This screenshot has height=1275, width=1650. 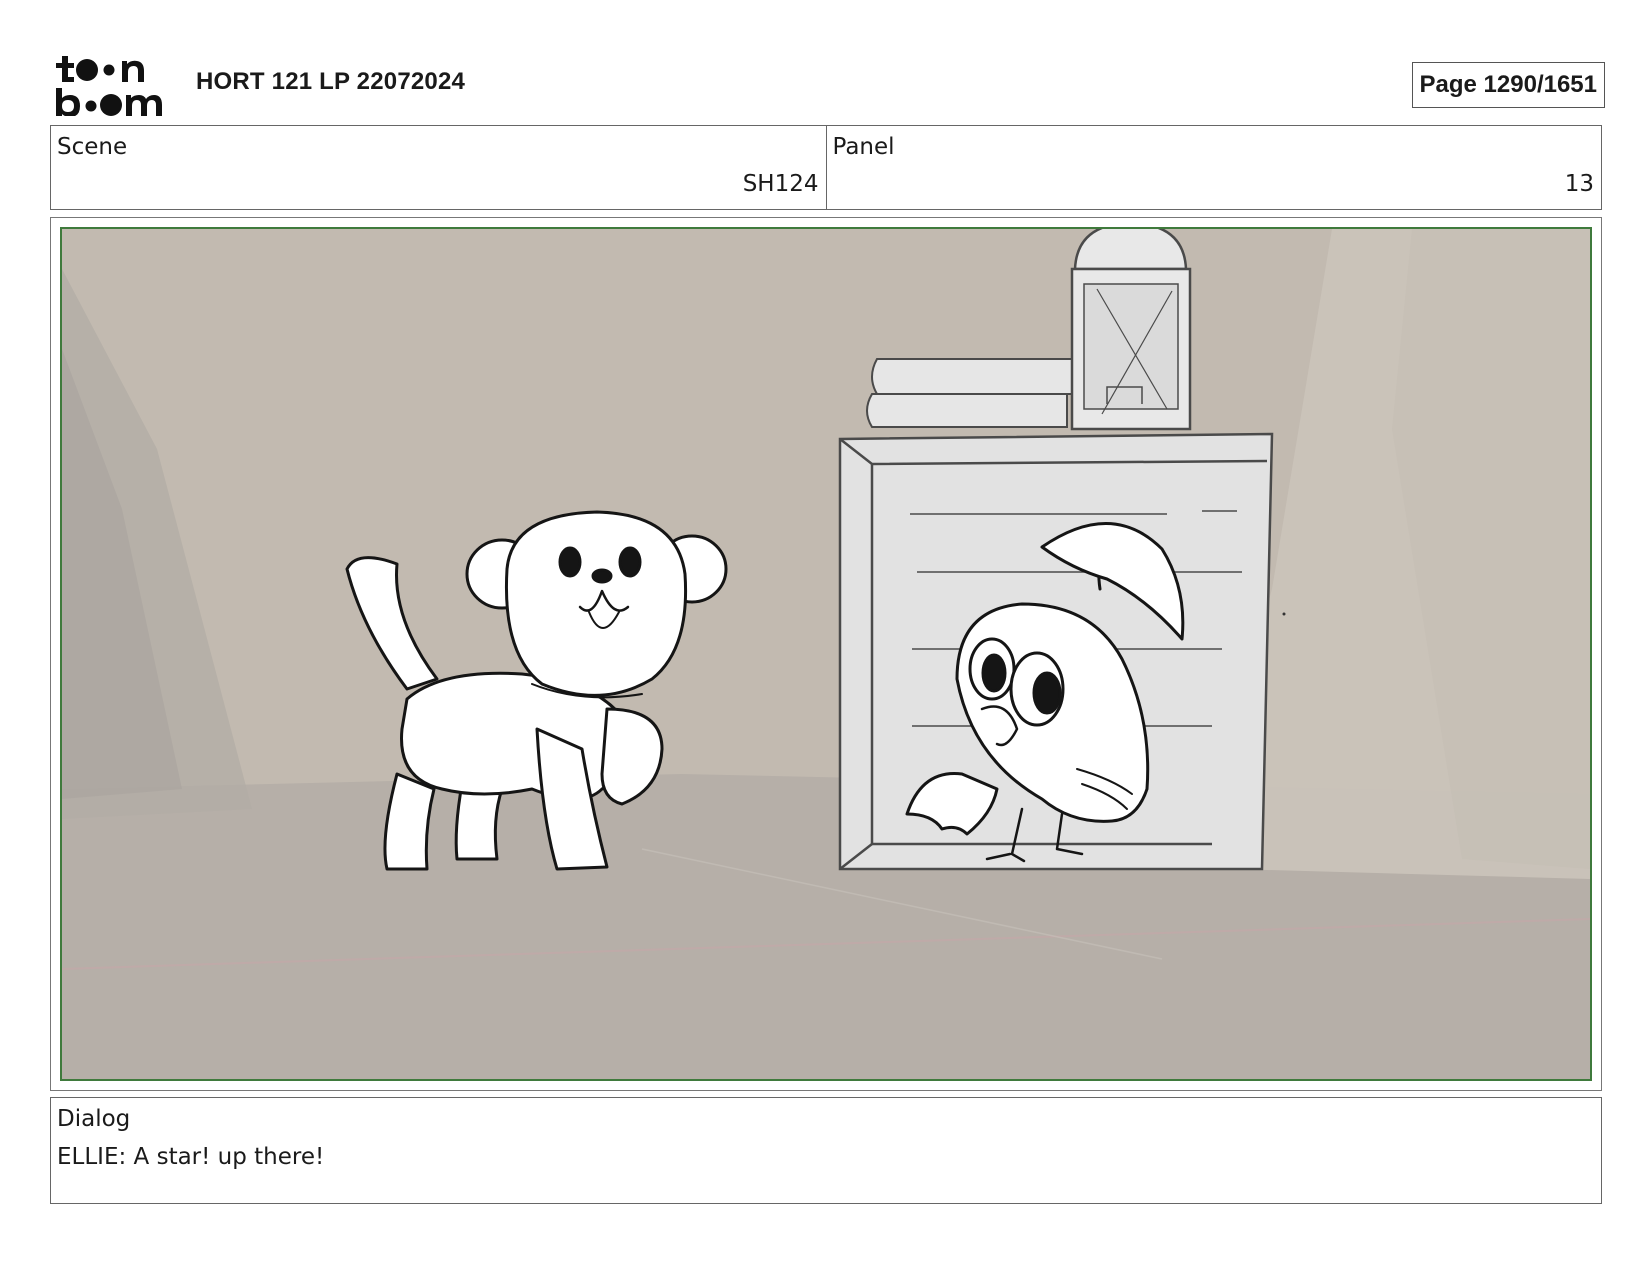 What do you see at coordinates (1579, 184) in the screenshot?
I see `panel-value: 13` at bounding box center [1579, 184].